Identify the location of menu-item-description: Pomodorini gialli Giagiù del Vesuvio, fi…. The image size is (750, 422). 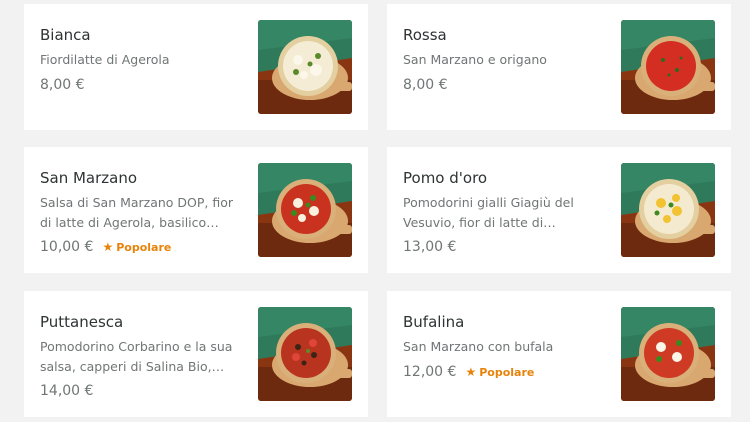
(488, 212).